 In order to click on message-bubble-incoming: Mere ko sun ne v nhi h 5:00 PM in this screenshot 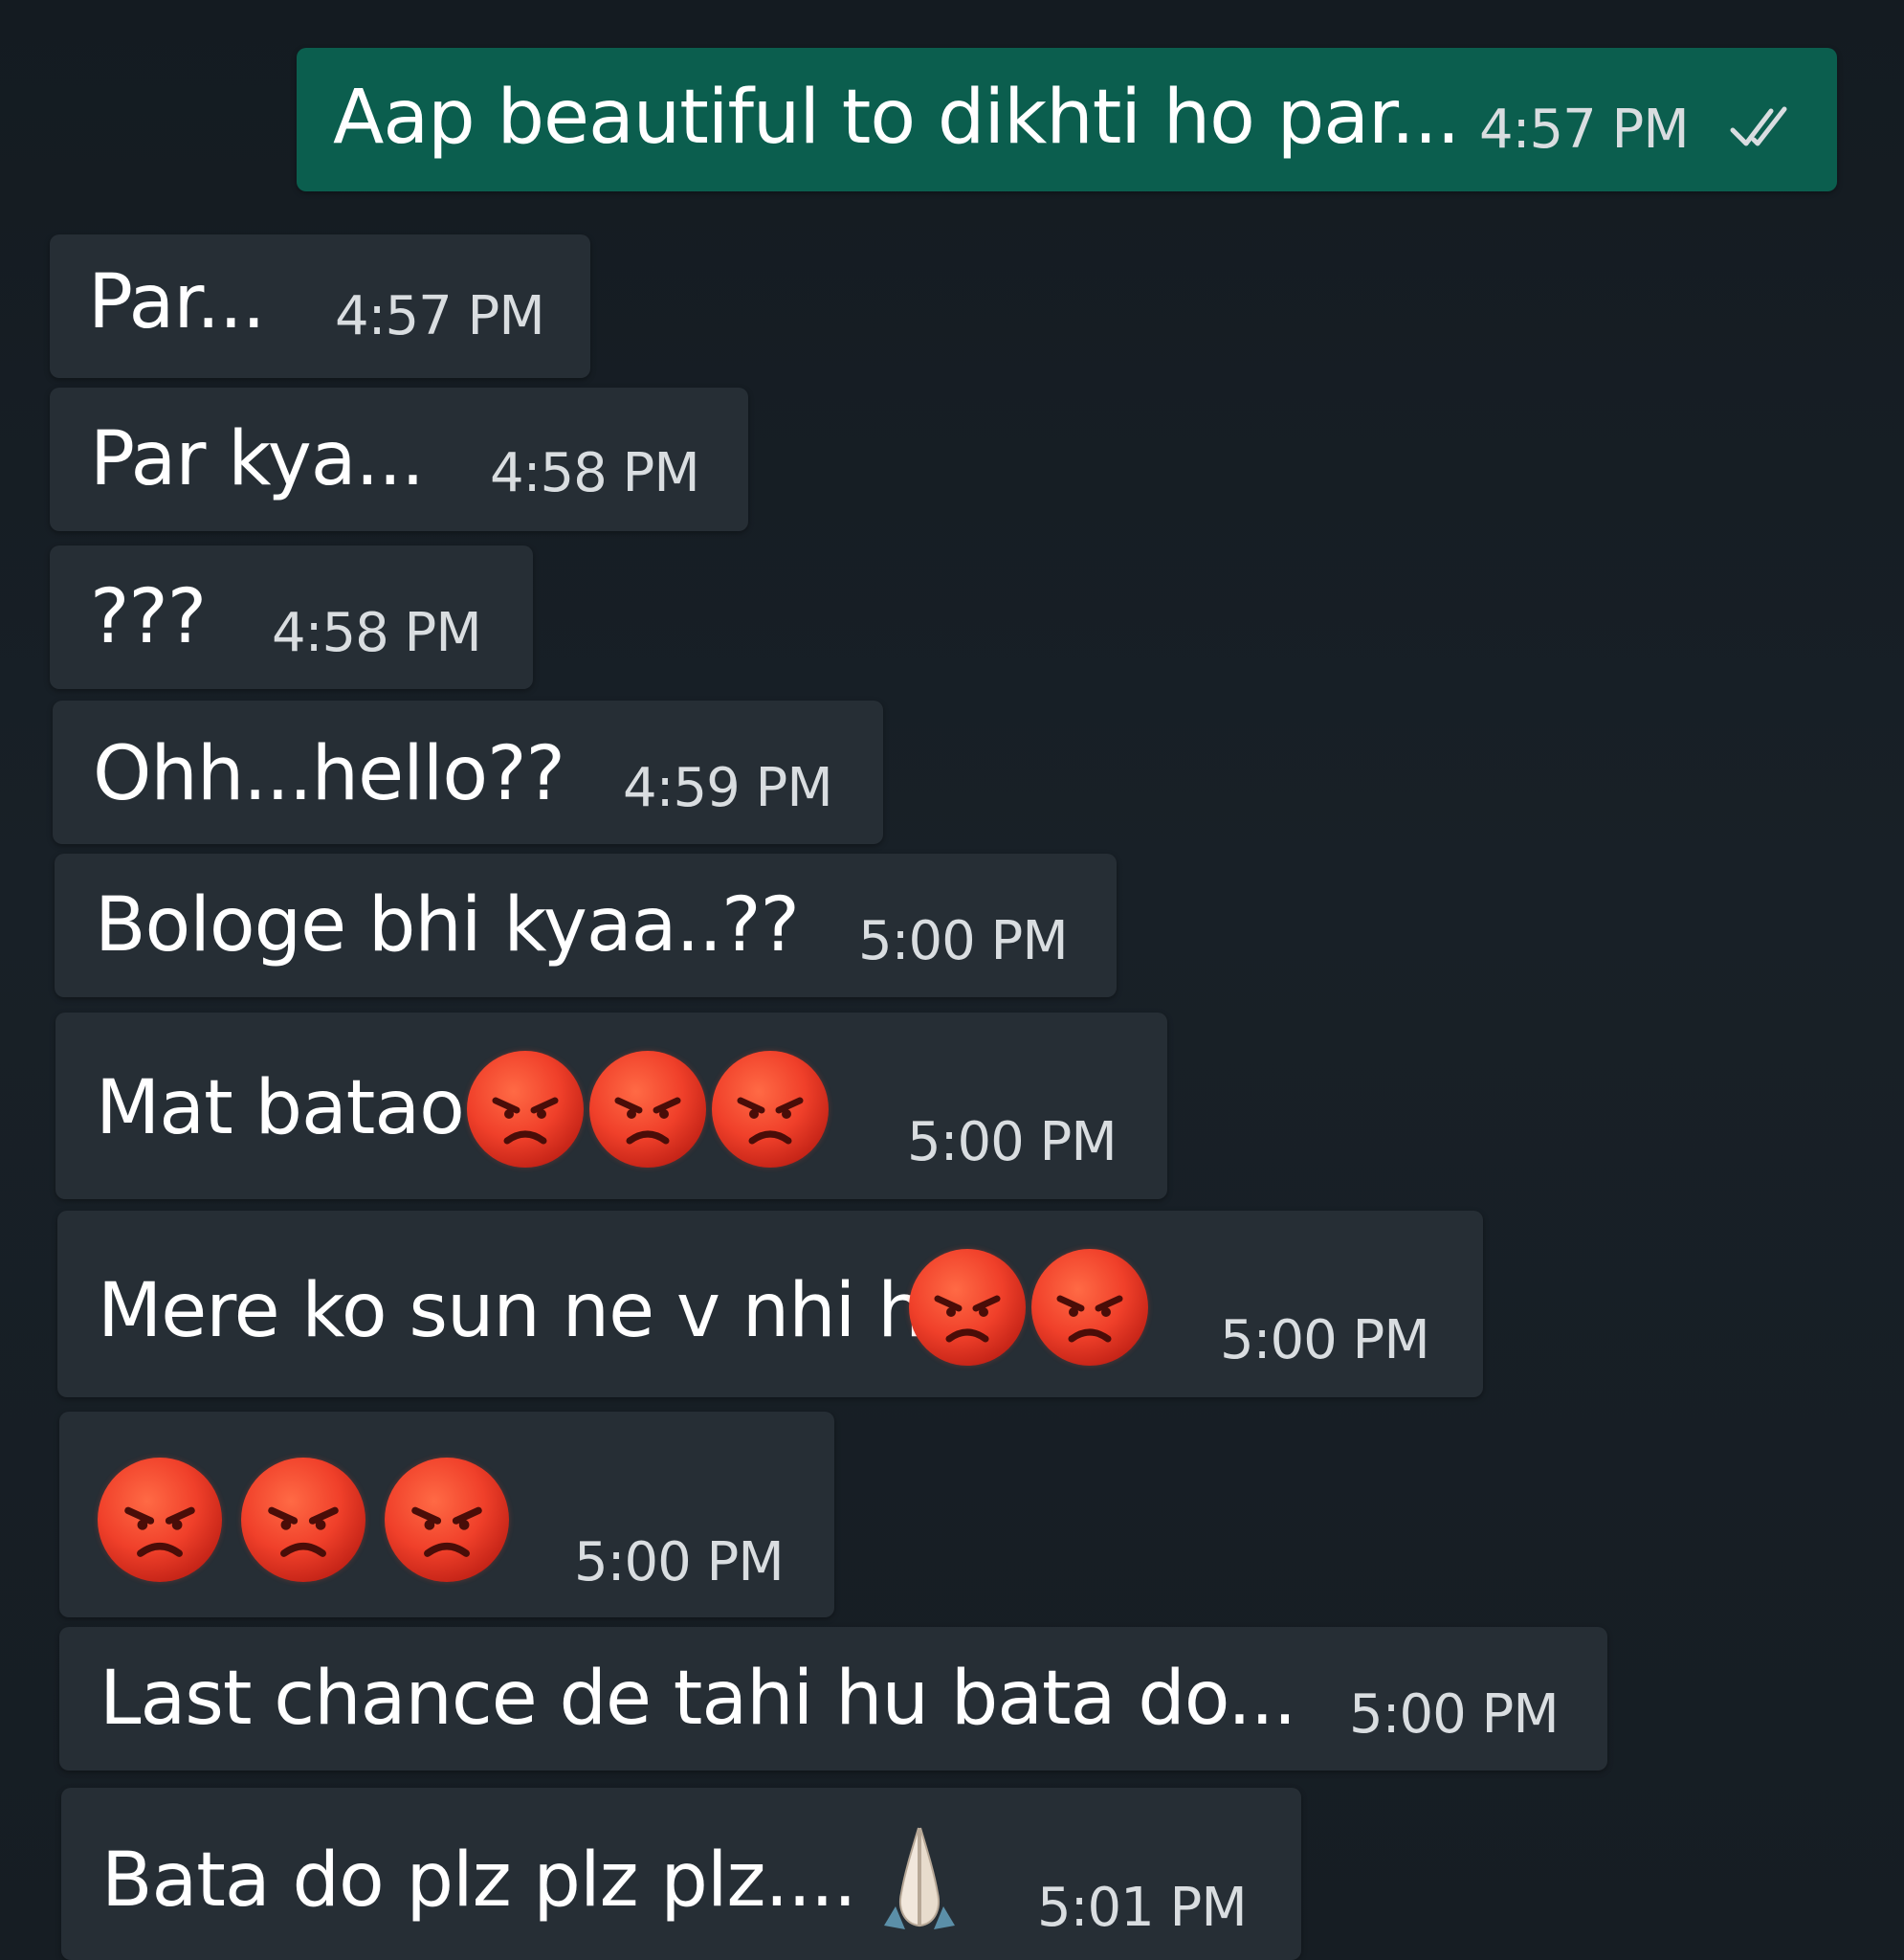, I will do `click(770, 1304)`.